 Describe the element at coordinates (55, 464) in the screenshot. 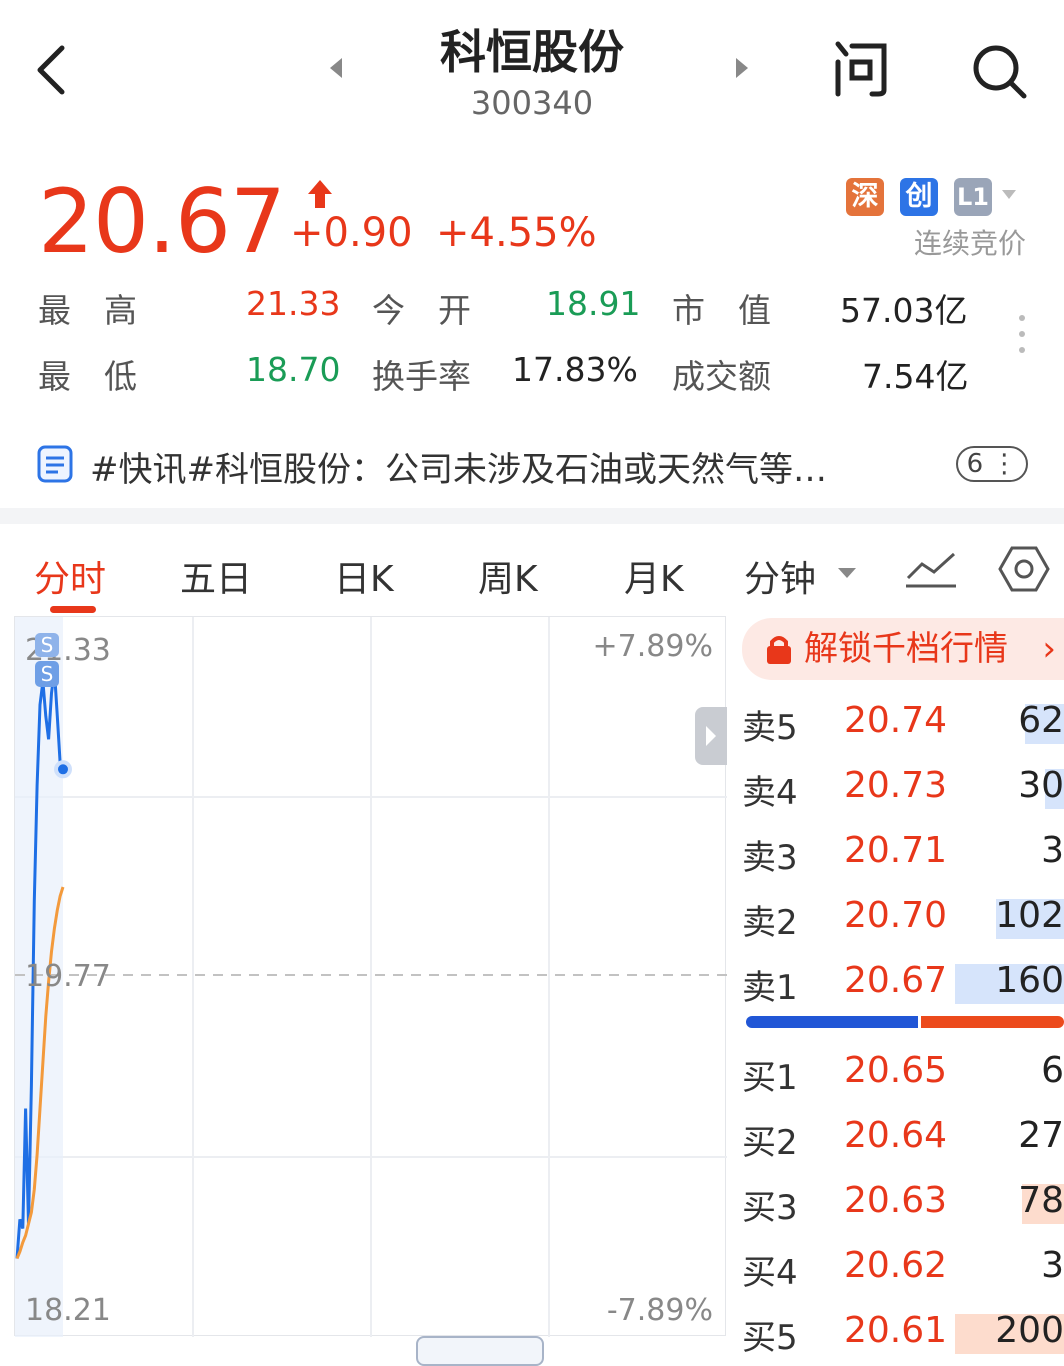

I see `news-doc-icon` at that location.